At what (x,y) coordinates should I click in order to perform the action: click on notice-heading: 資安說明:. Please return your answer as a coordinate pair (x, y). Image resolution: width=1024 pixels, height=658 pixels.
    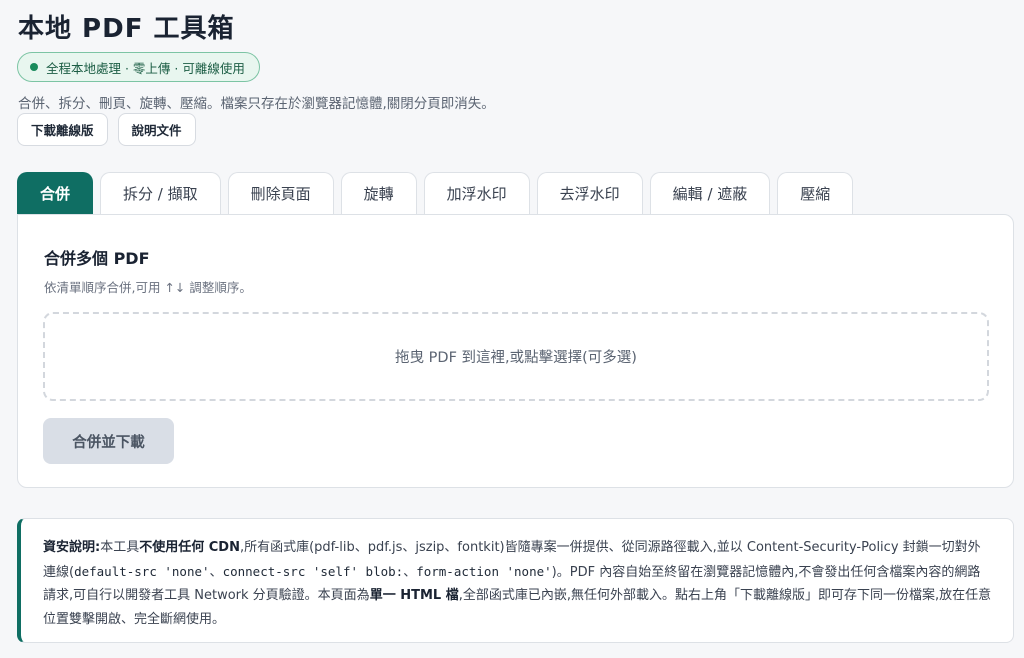
    Looking at the image, I should click on (72, 547).